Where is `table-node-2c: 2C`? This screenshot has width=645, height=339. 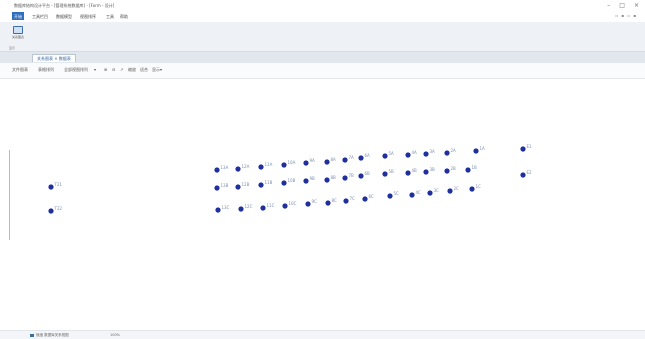
table-node-2c: 2C is located at coordinates (453, 190).